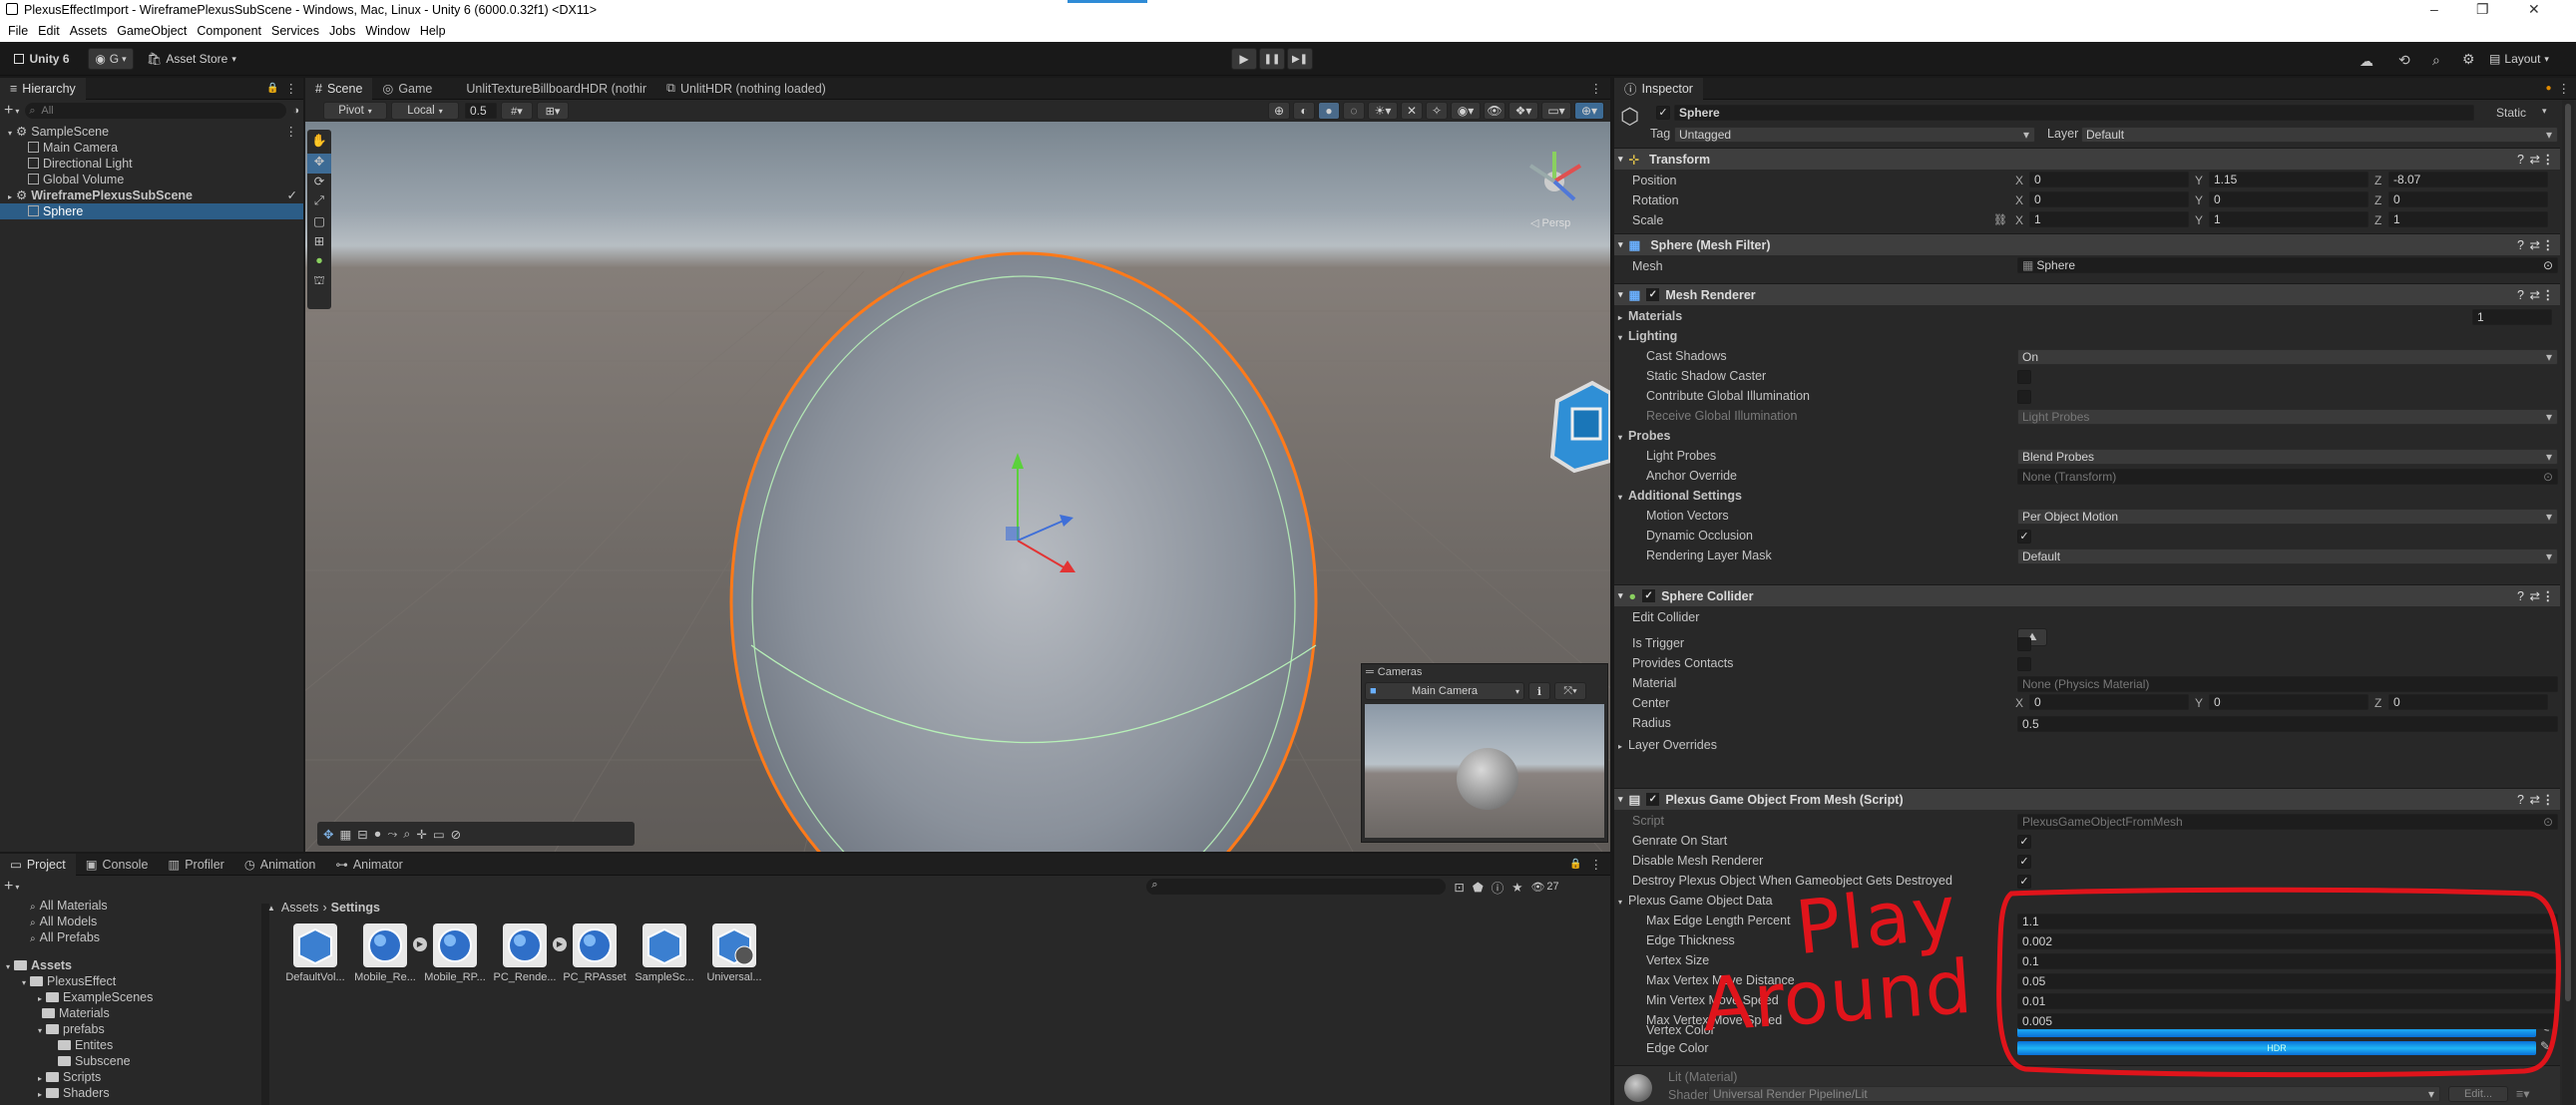 The width and height of the screenshot is (2576, 1105). What do you see at coordinates (319, 223) in the screenshot?
I see `rect-tool-icon: ▢` at bounding box center [319, 223].